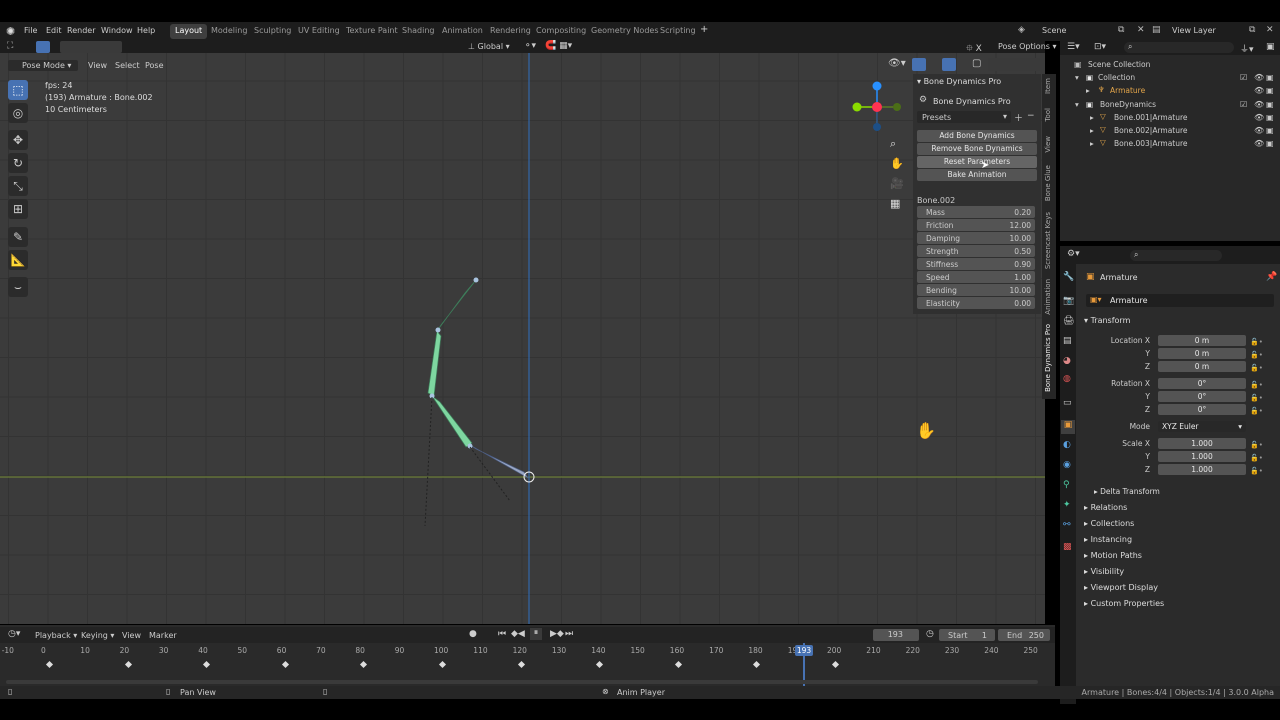  Describe the element at coordinates (1027, 46) in the screenshot. I see `pose-options-dropdown: Pose Options ▾` at that location.